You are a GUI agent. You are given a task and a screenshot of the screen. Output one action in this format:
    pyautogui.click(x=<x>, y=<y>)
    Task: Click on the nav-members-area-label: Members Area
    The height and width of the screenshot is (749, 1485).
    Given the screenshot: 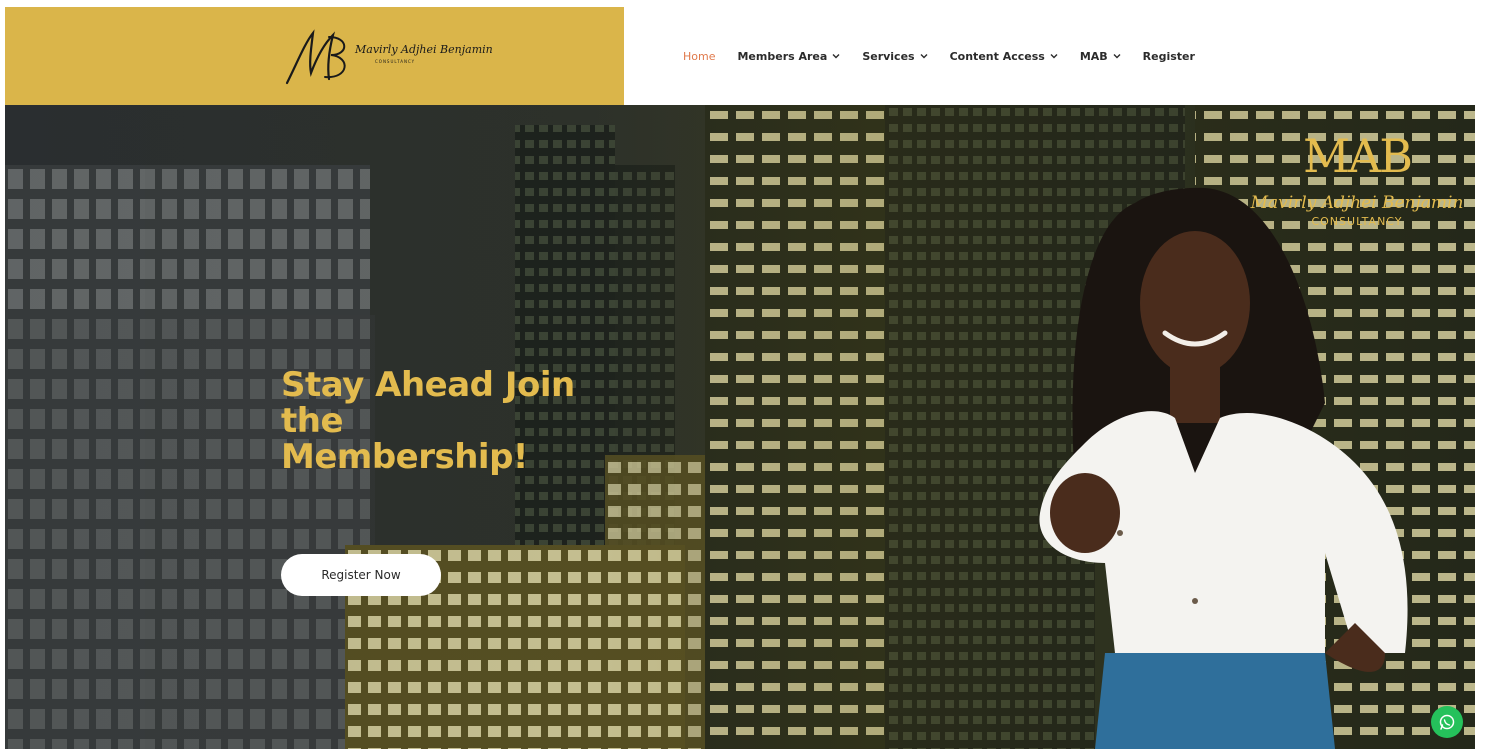 What is the action you would take?
    pyautogui.click(x=782, y=56)
    